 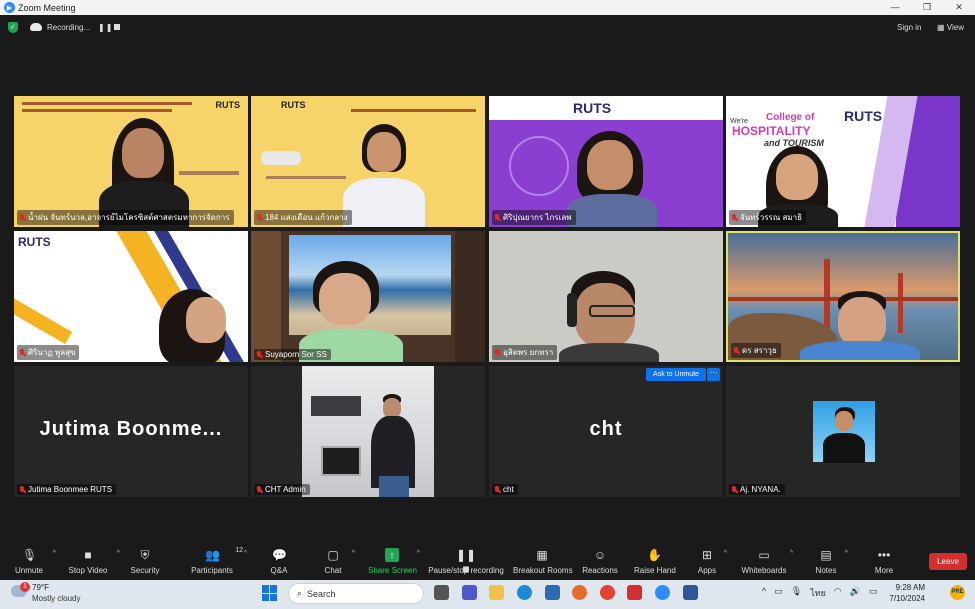 I want to click on participant-tile: RUTS ศิริปุณยากร ไกรเลพ, so click(x=606, y=161).